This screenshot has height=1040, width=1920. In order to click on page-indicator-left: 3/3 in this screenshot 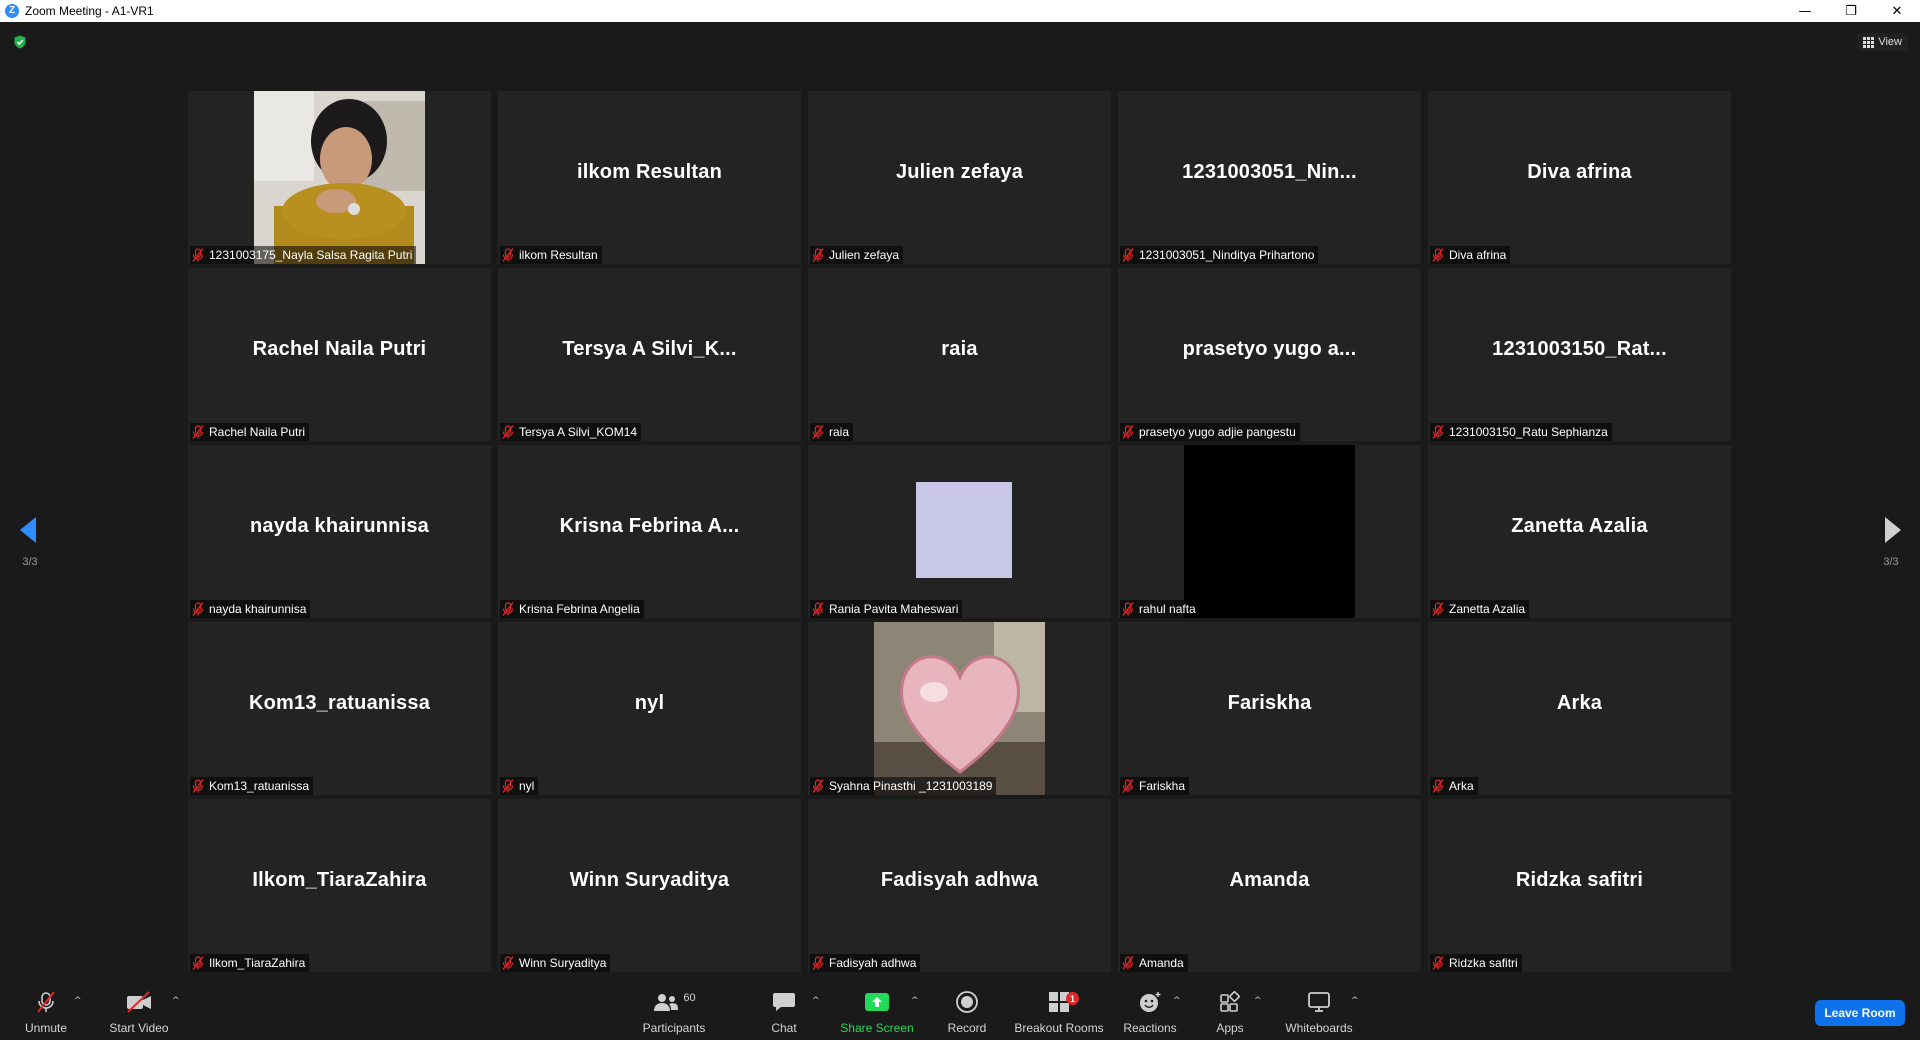, I will do `click(30, 562)`.